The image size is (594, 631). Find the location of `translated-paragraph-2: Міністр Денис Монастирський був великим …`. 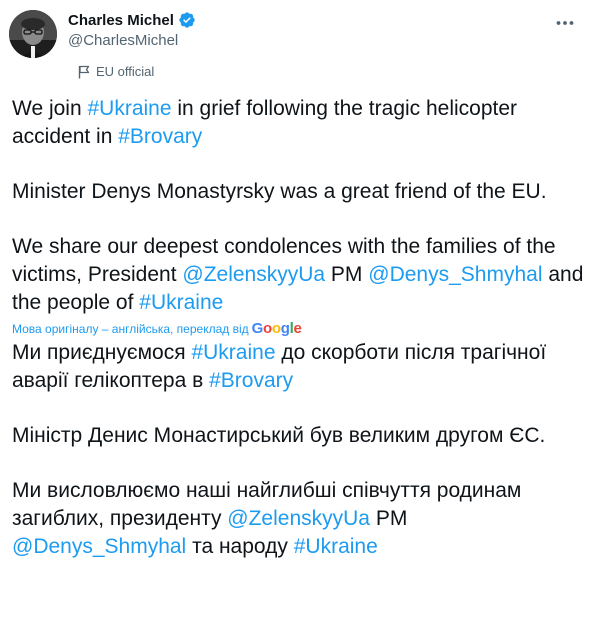

translated-paragraph-2: Міністр Денис Монастирський був великим … is located at coordinates (279, 435).